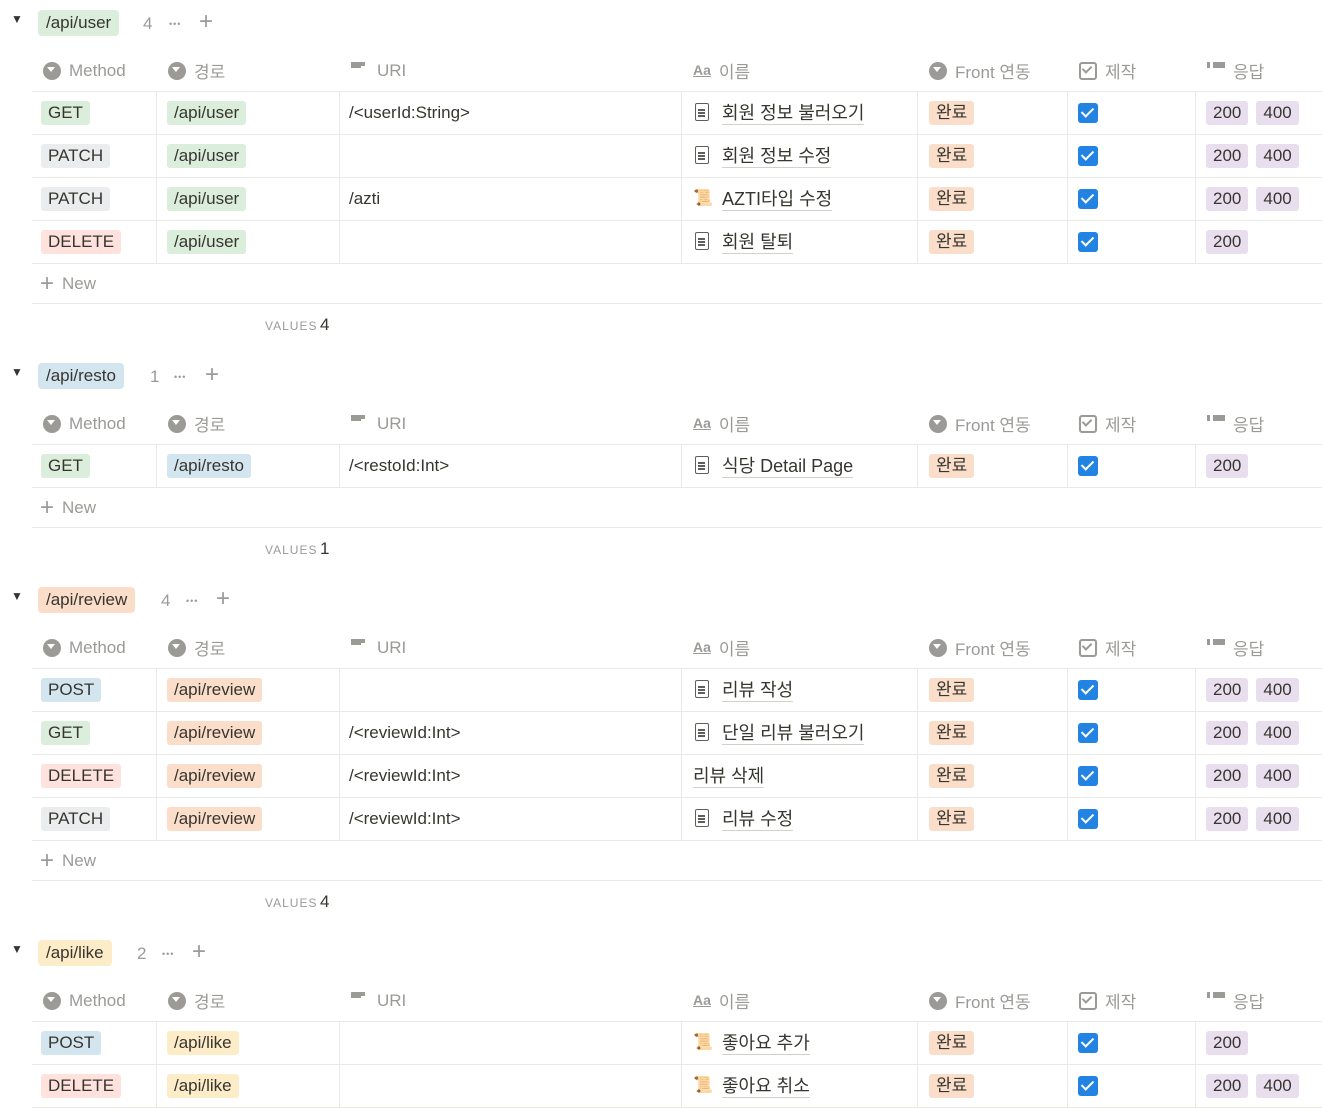 This screenshot has height=1108, width=1322. What do you see at coordinates (800, 242) in the screenshot?
I see `name-cell: 회원 탈퇴` at bounding box center [800, 242].